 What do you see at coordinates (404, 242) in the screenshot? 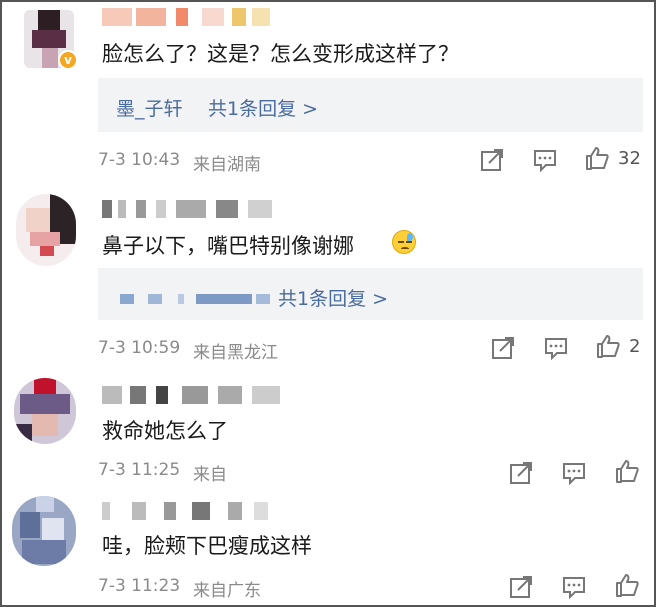
I see `sweat-smile-emoji` at bounding box center [404, 242].